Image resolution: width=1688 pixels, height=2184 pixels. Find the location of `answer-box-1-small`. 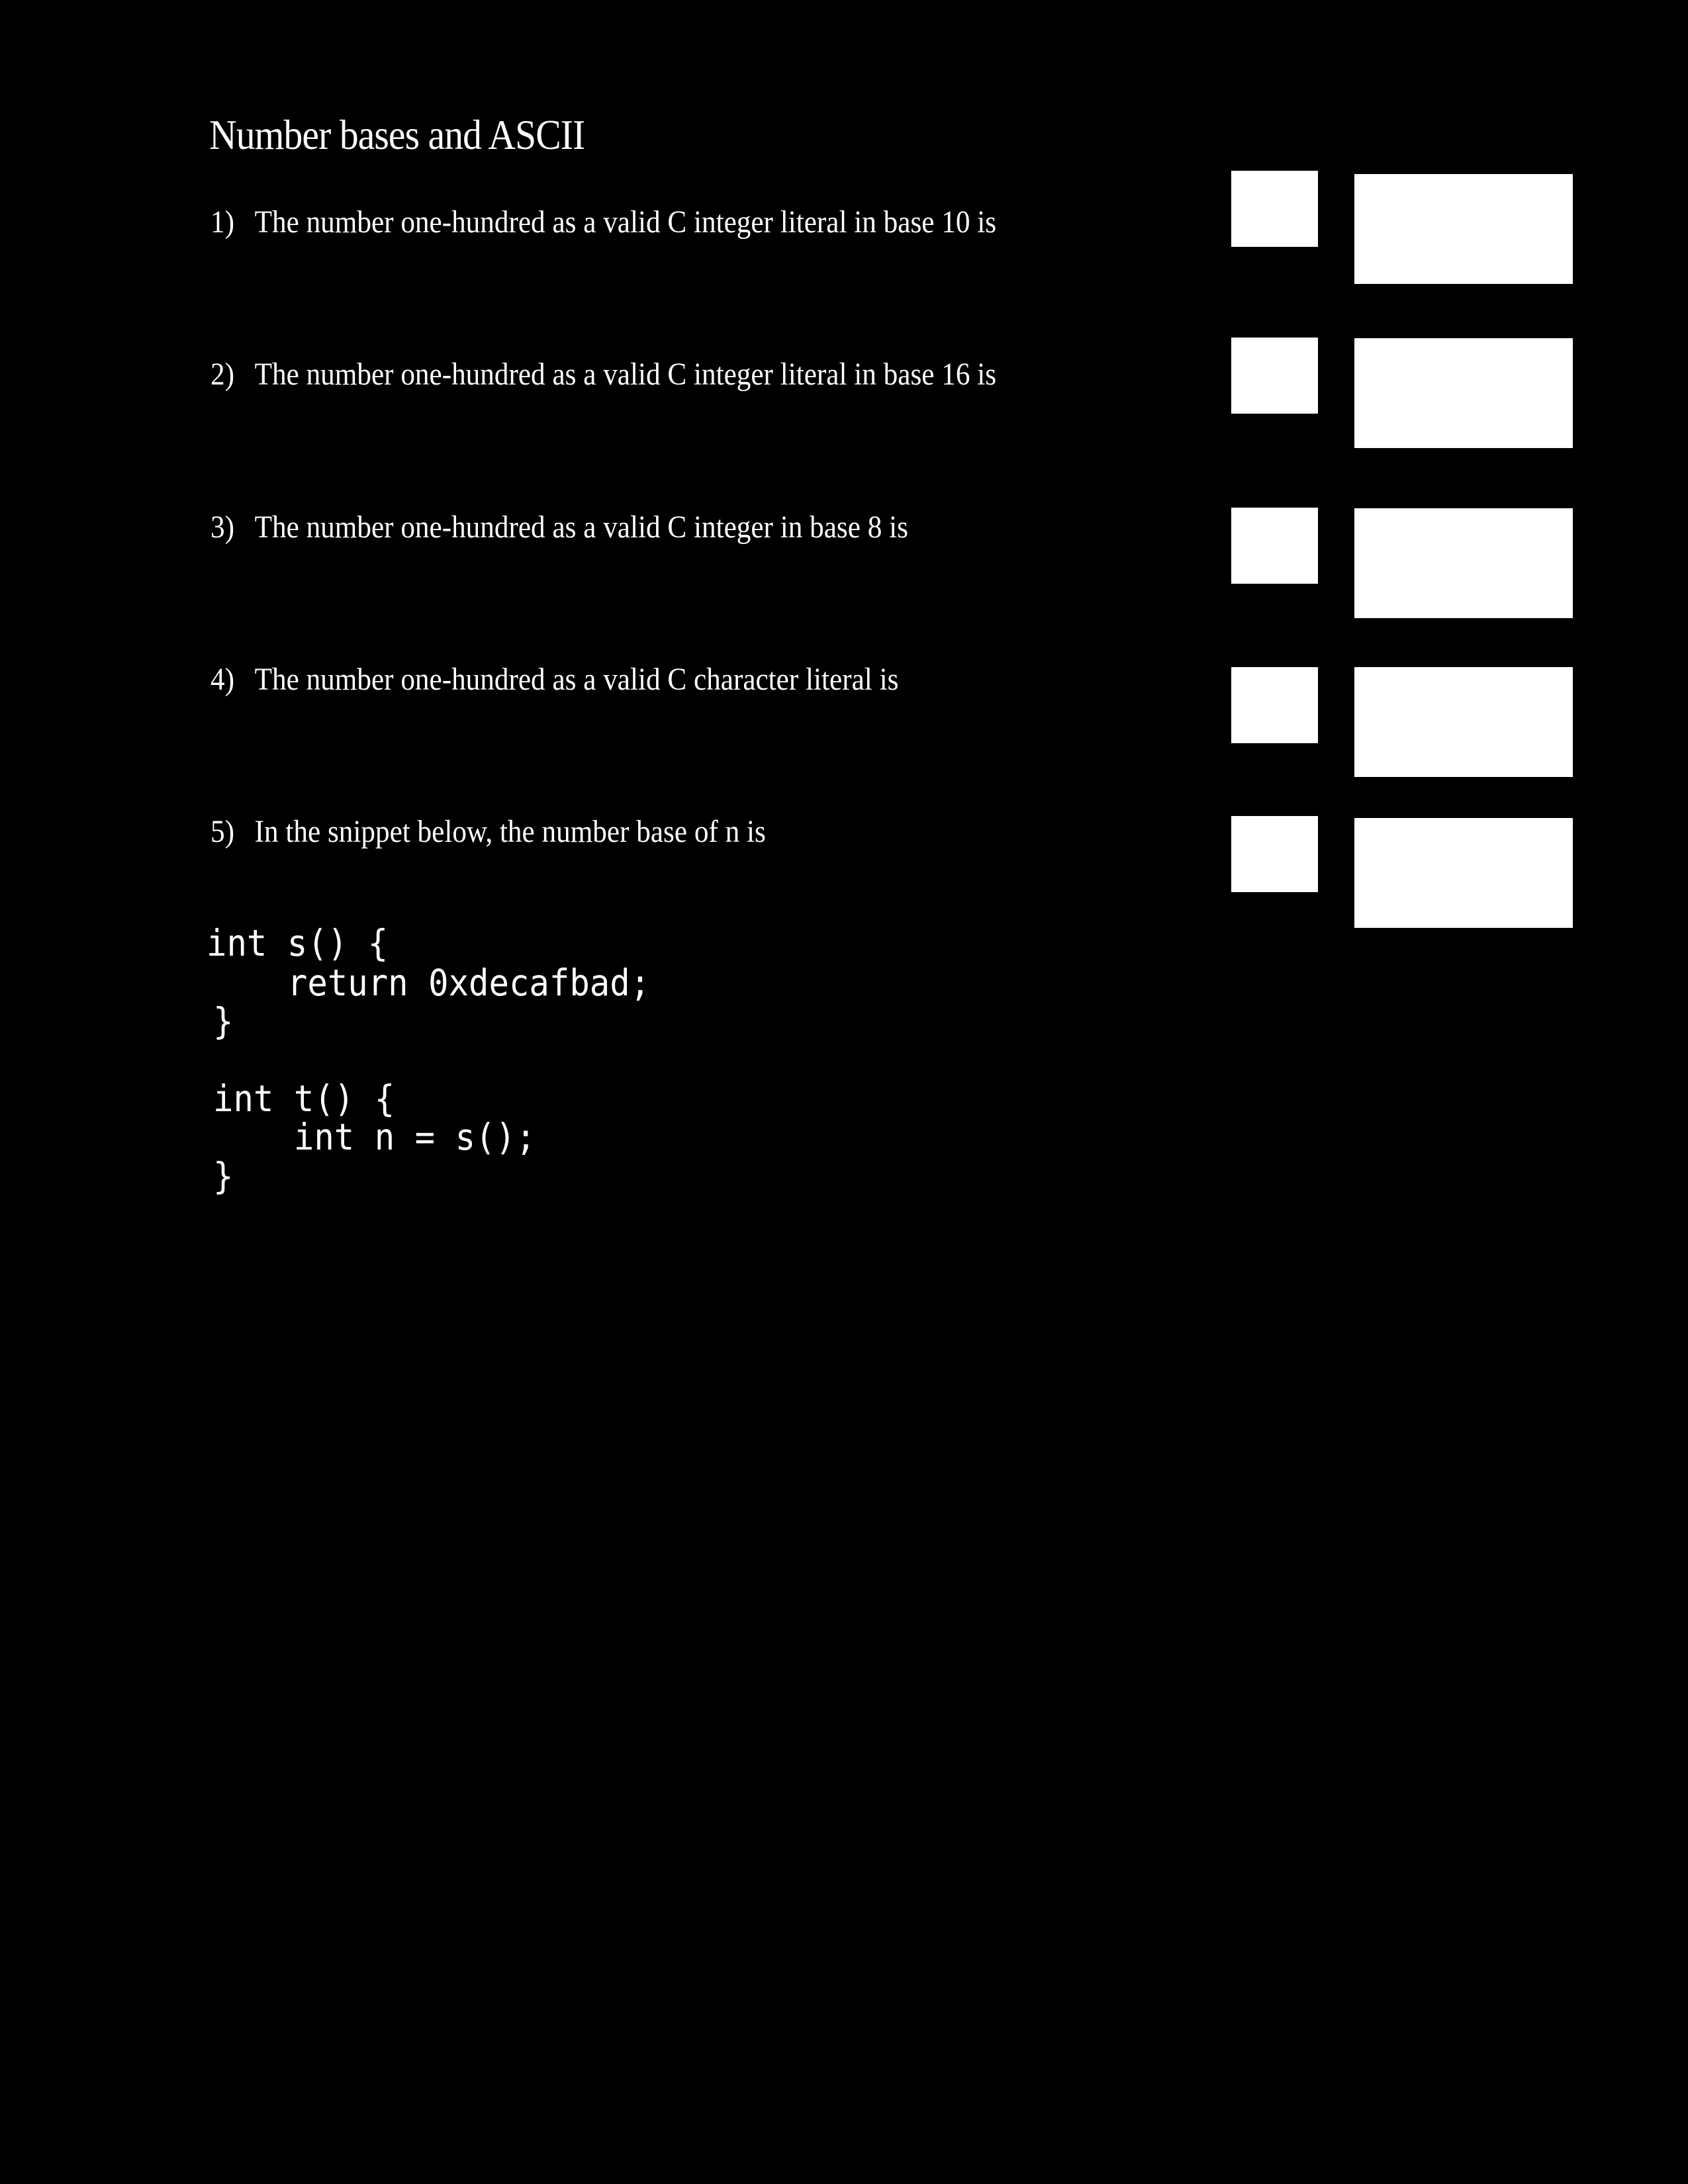

answer-box-1-small is located at coordinates (1274, 209).